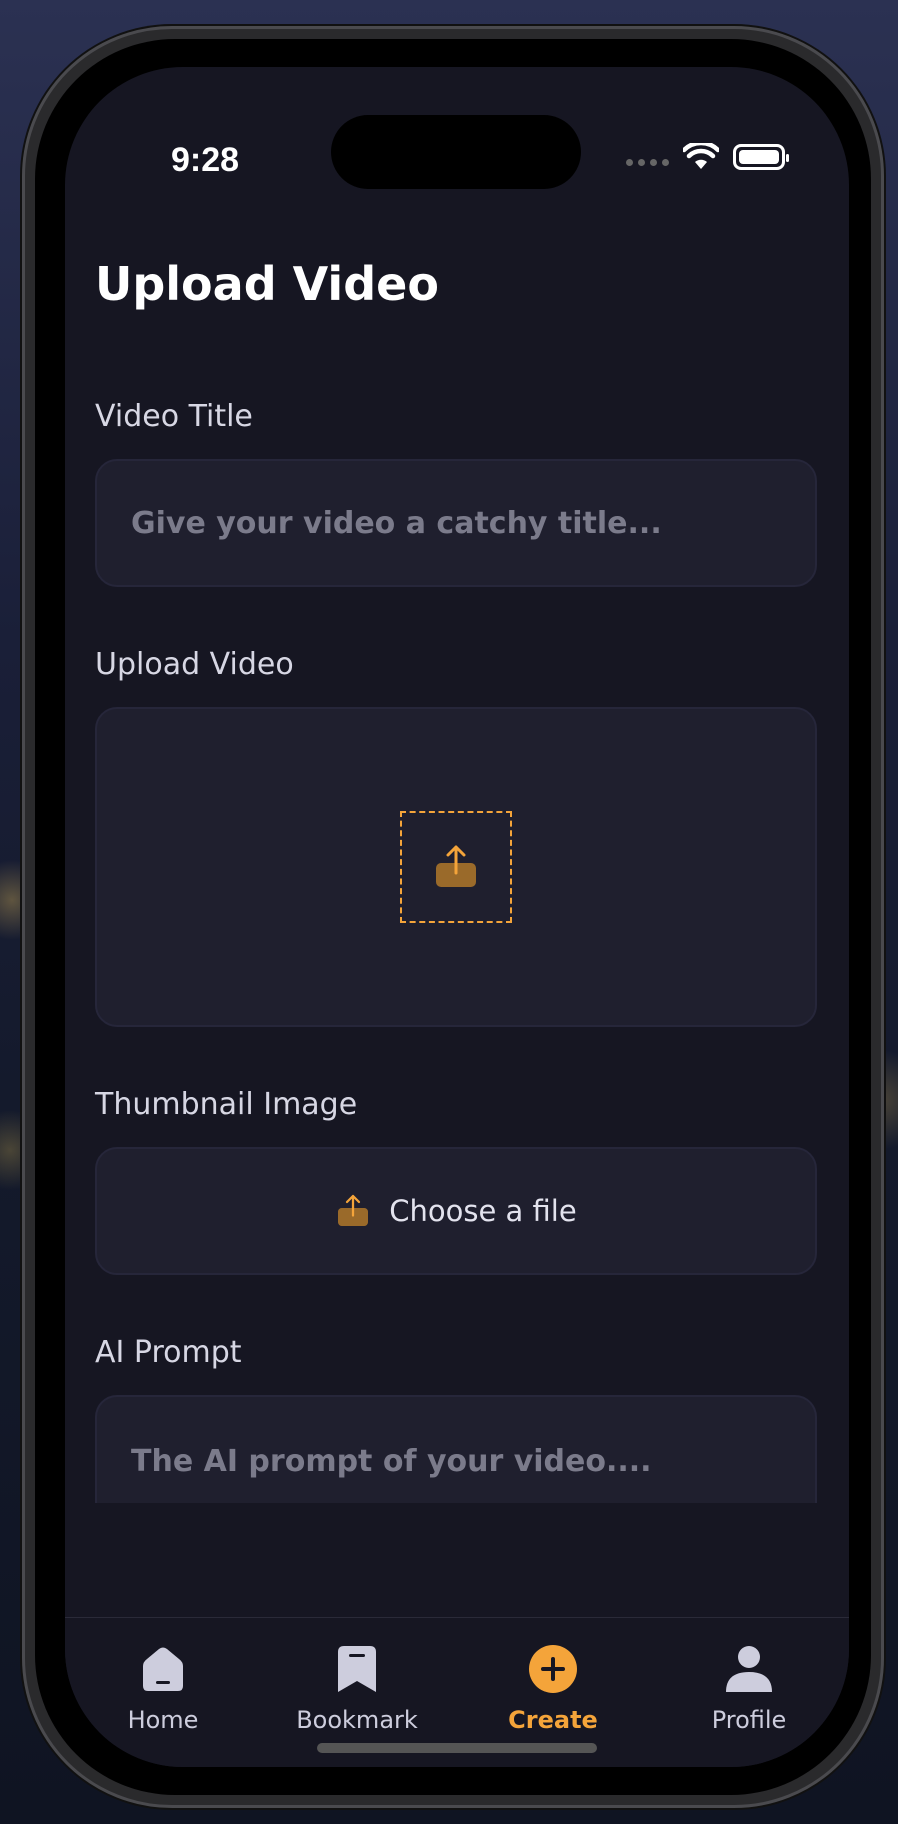 The width and height of the screenshot is (898, 1824). I want to click on ai-prompt-field, so click(456, 1449).